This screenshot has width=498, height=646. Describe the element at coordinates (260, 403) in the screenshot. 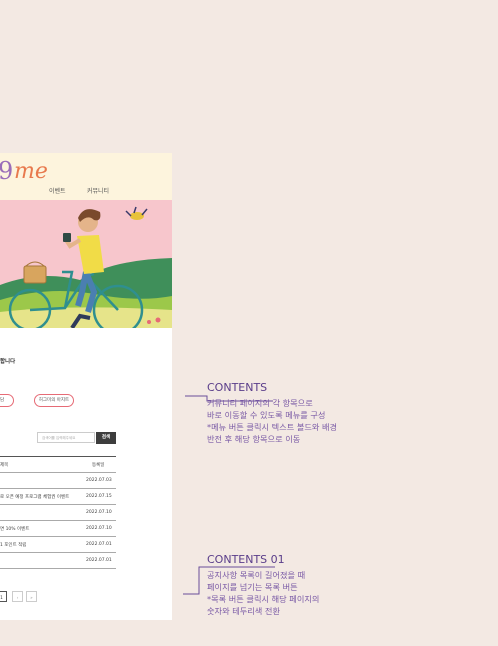

I see `annotation-line: 커뮤니티 페이지의 각 항목으로` at that location.